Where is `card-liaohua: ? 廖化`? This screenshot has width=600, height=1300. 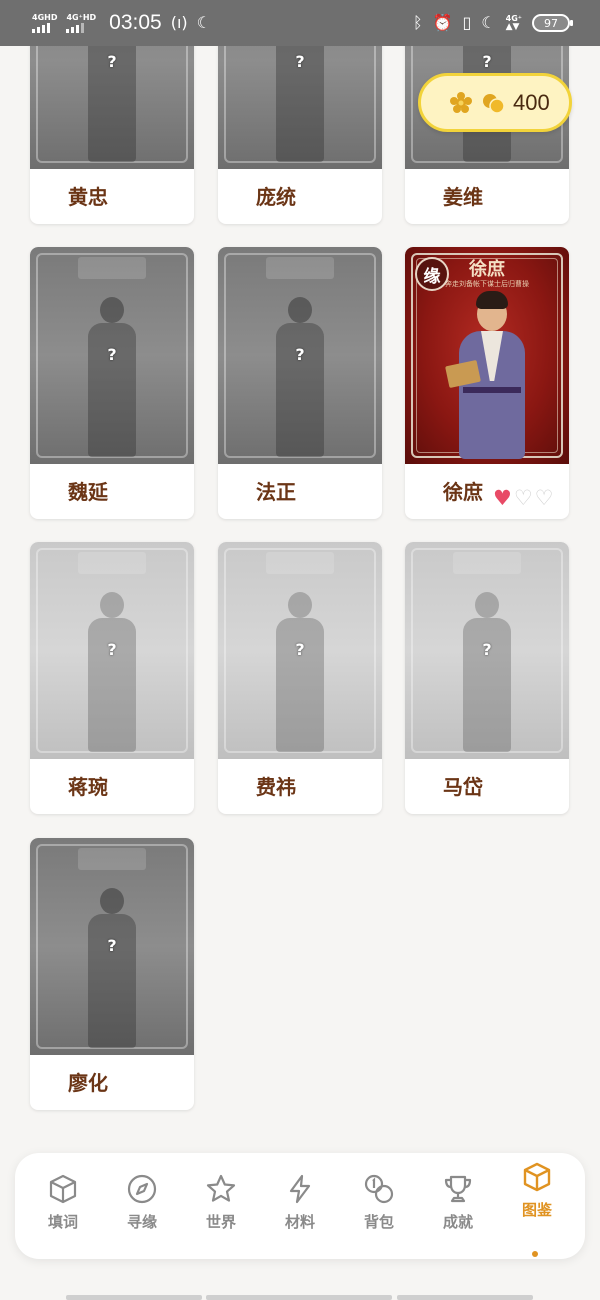 card-liaohua: ? 廖化 is located at coordinates (112, 974).